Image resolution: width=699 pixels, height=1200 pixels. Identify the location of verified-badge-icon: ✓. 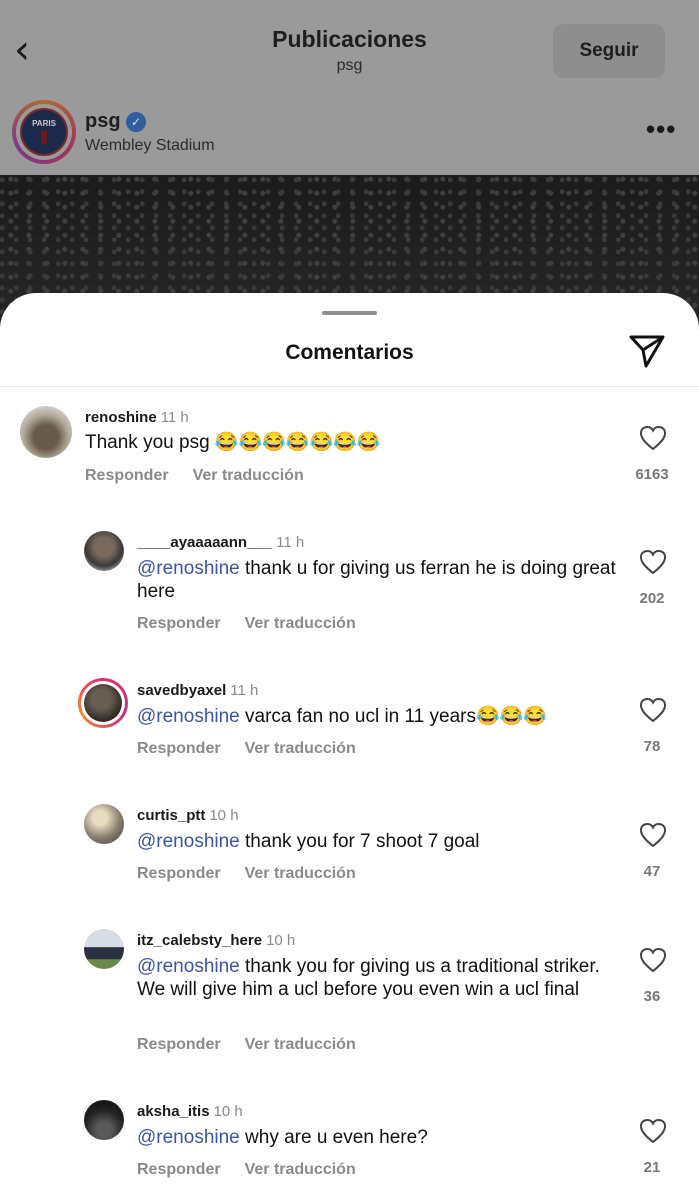
(136, 122).